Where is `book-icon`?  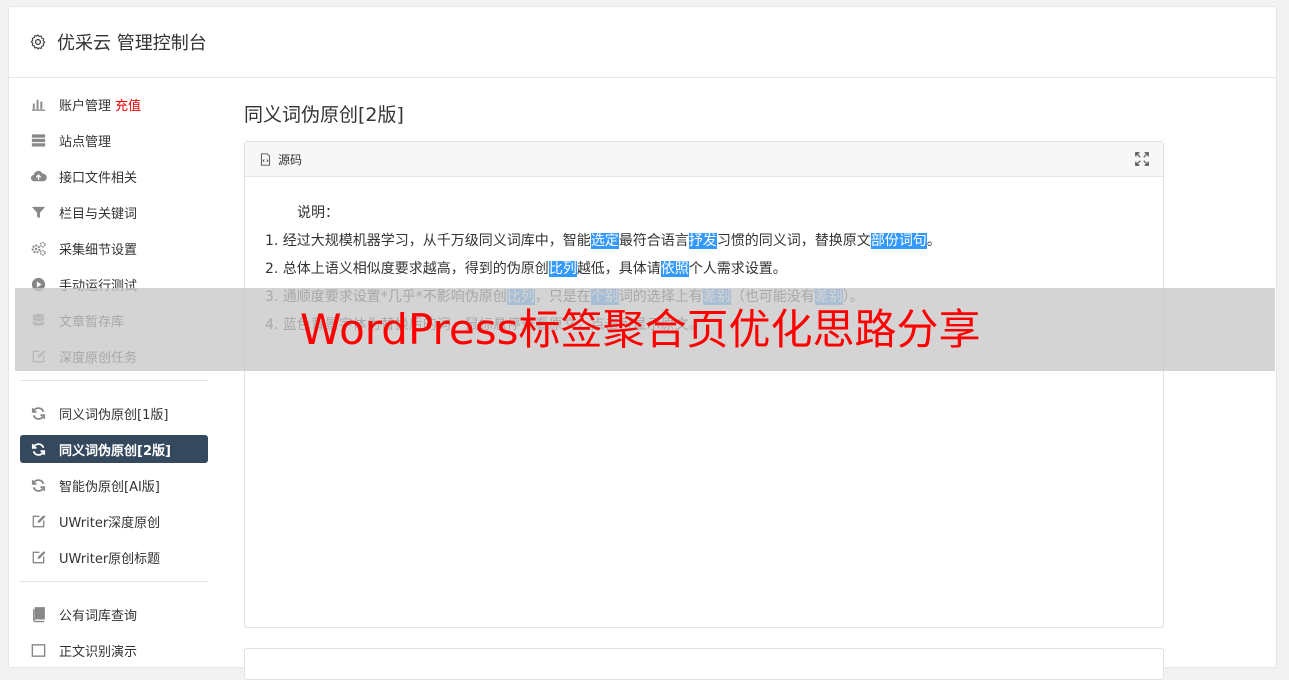 book-icon is located at coordinates (38, 614).